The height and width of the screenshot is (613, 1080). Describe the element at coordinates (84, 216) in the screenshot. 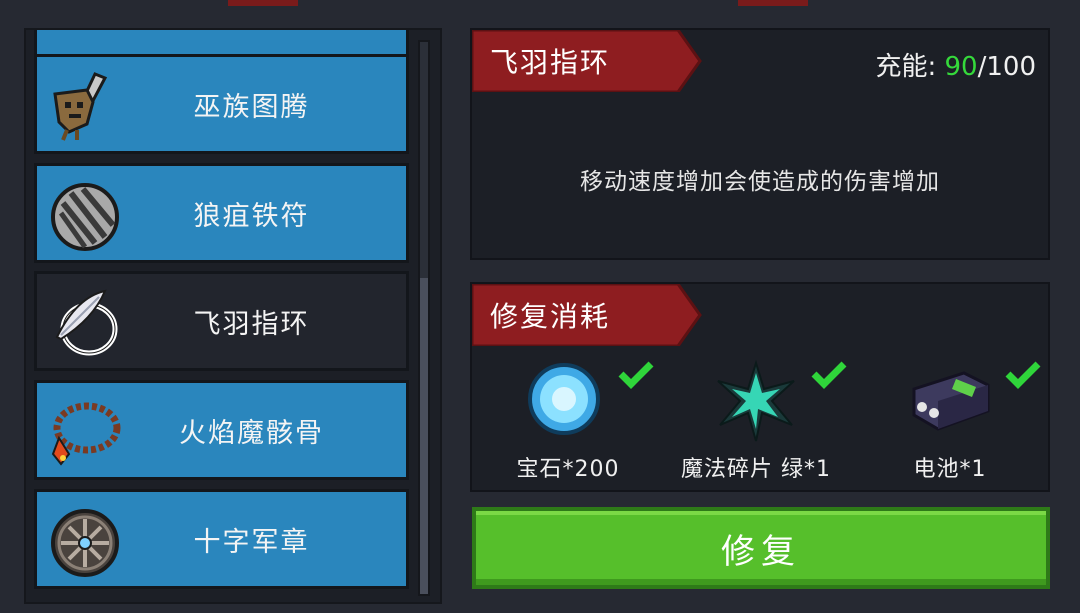

I see `iron-talisman-icon` at that location.